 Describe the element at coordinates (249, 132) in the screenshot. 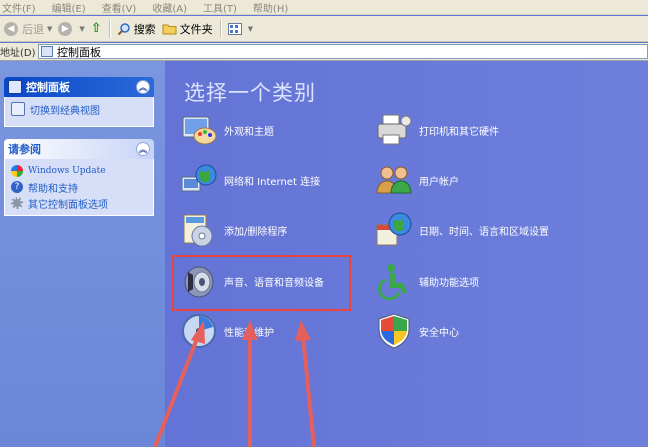

I see `category-appearance-label: 外观和主题` at that location.